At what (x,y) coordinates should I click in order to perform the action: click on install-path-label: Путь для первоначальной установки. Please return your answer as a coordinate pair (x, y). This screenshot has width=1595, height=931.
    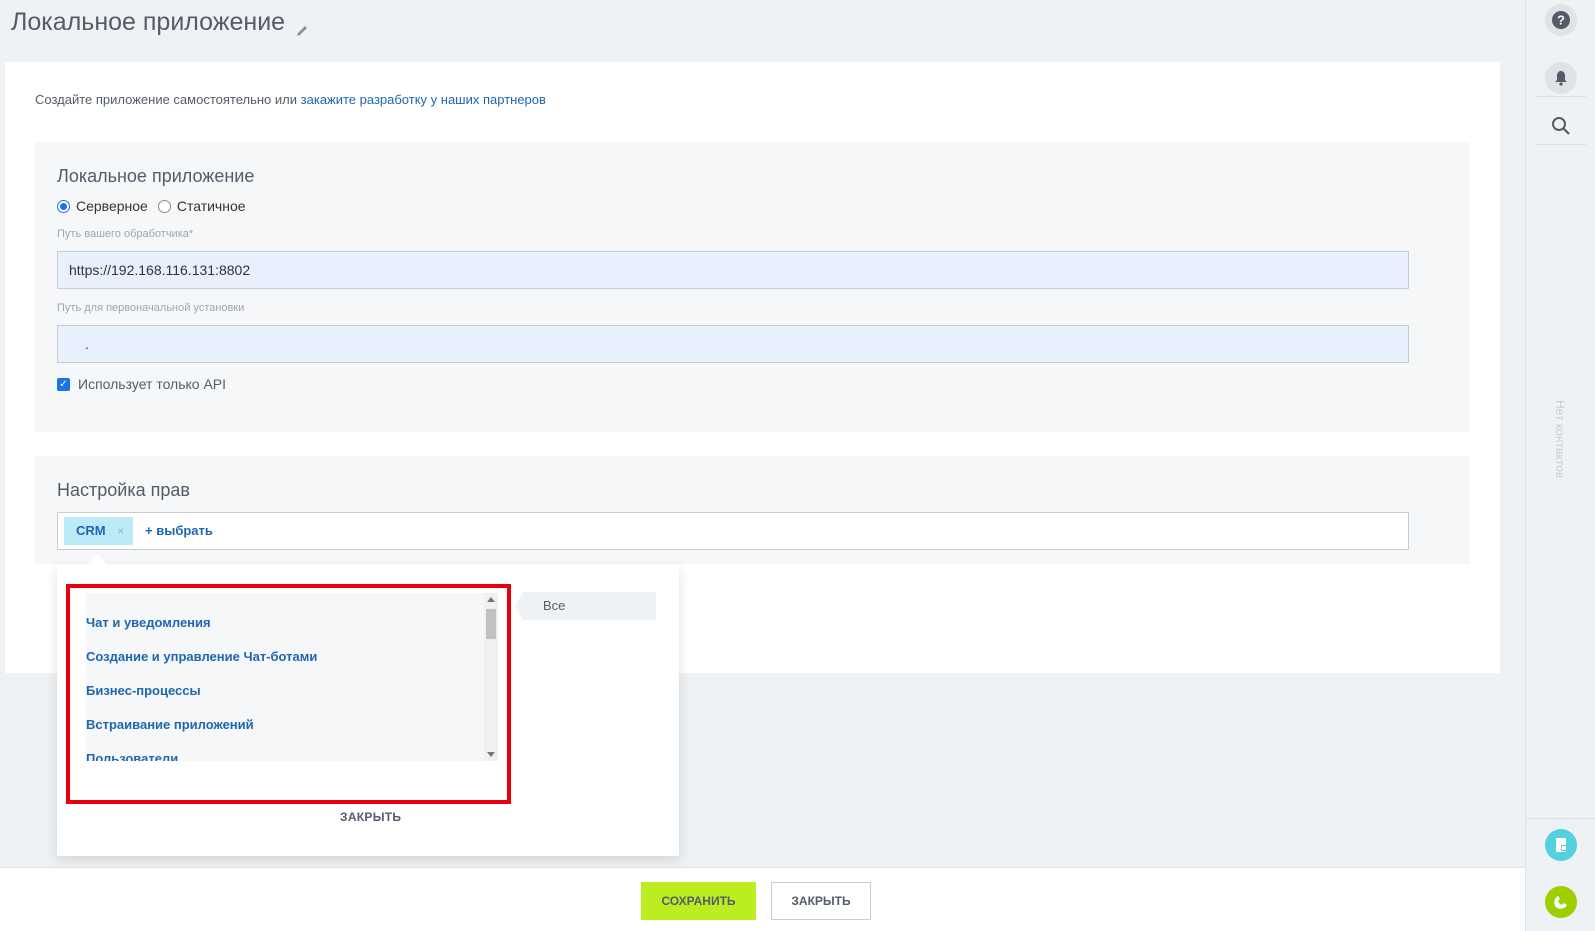
    Looking at the image, I should click on (151, 308).